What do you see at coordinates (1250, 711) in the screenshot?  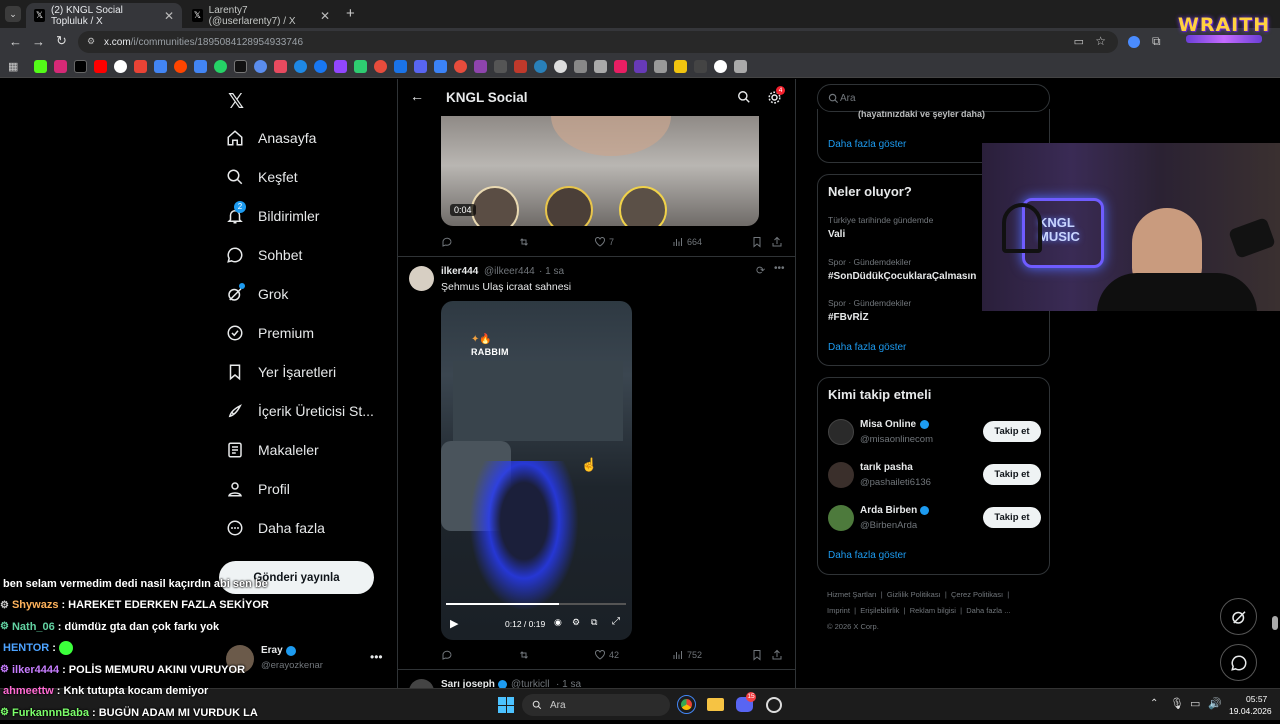 I see `clock-date: 19.04.2026` at bounding box center [1250, 711].